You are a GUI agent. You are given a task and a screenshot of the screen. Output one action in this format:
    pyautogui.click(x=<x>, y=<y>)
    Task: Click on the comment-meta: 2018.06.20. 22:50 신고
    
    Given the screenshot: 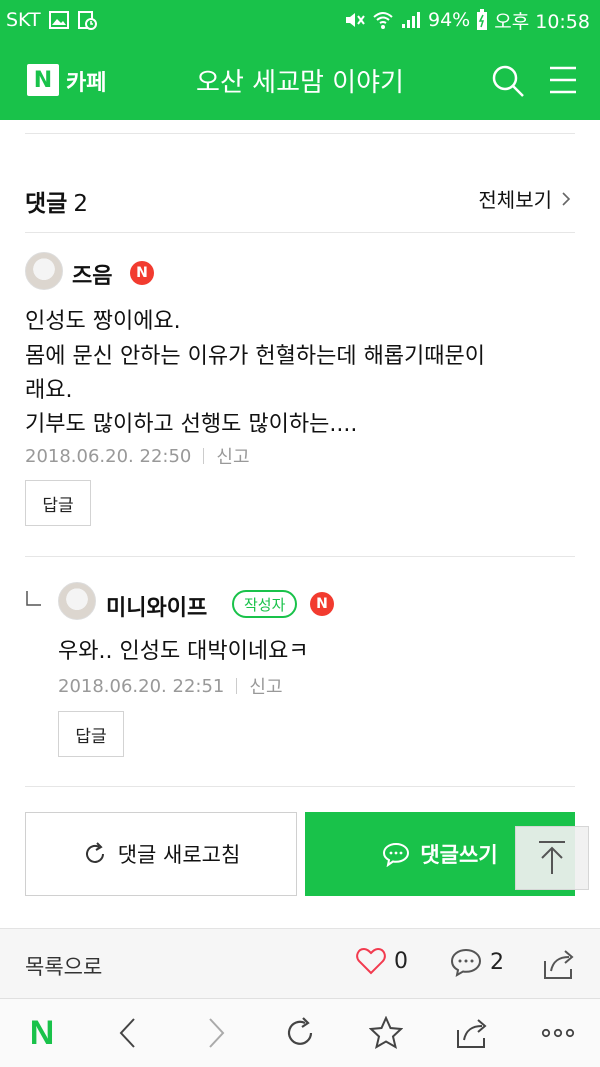 What is the action you would take?
    pyautogui.click(x=137, y=456)
    